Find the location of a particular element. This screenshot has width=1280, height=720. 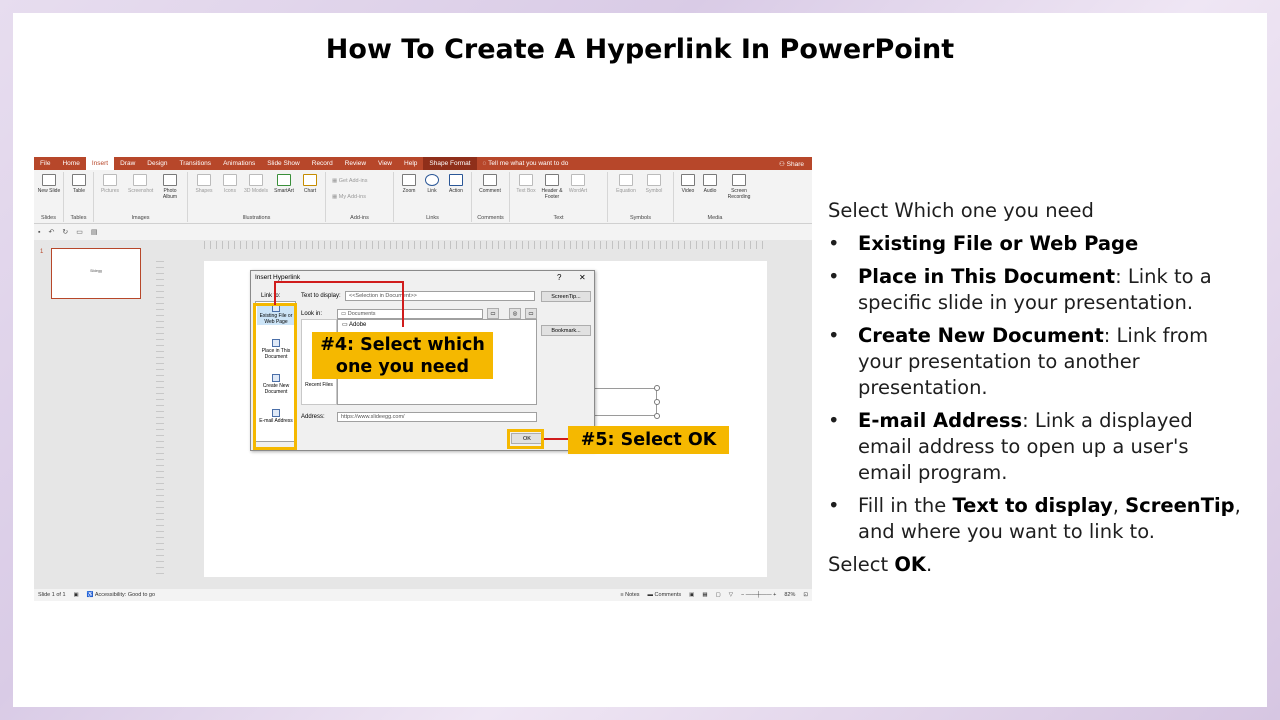

video-button: Video is located at coordinates (688, 184).